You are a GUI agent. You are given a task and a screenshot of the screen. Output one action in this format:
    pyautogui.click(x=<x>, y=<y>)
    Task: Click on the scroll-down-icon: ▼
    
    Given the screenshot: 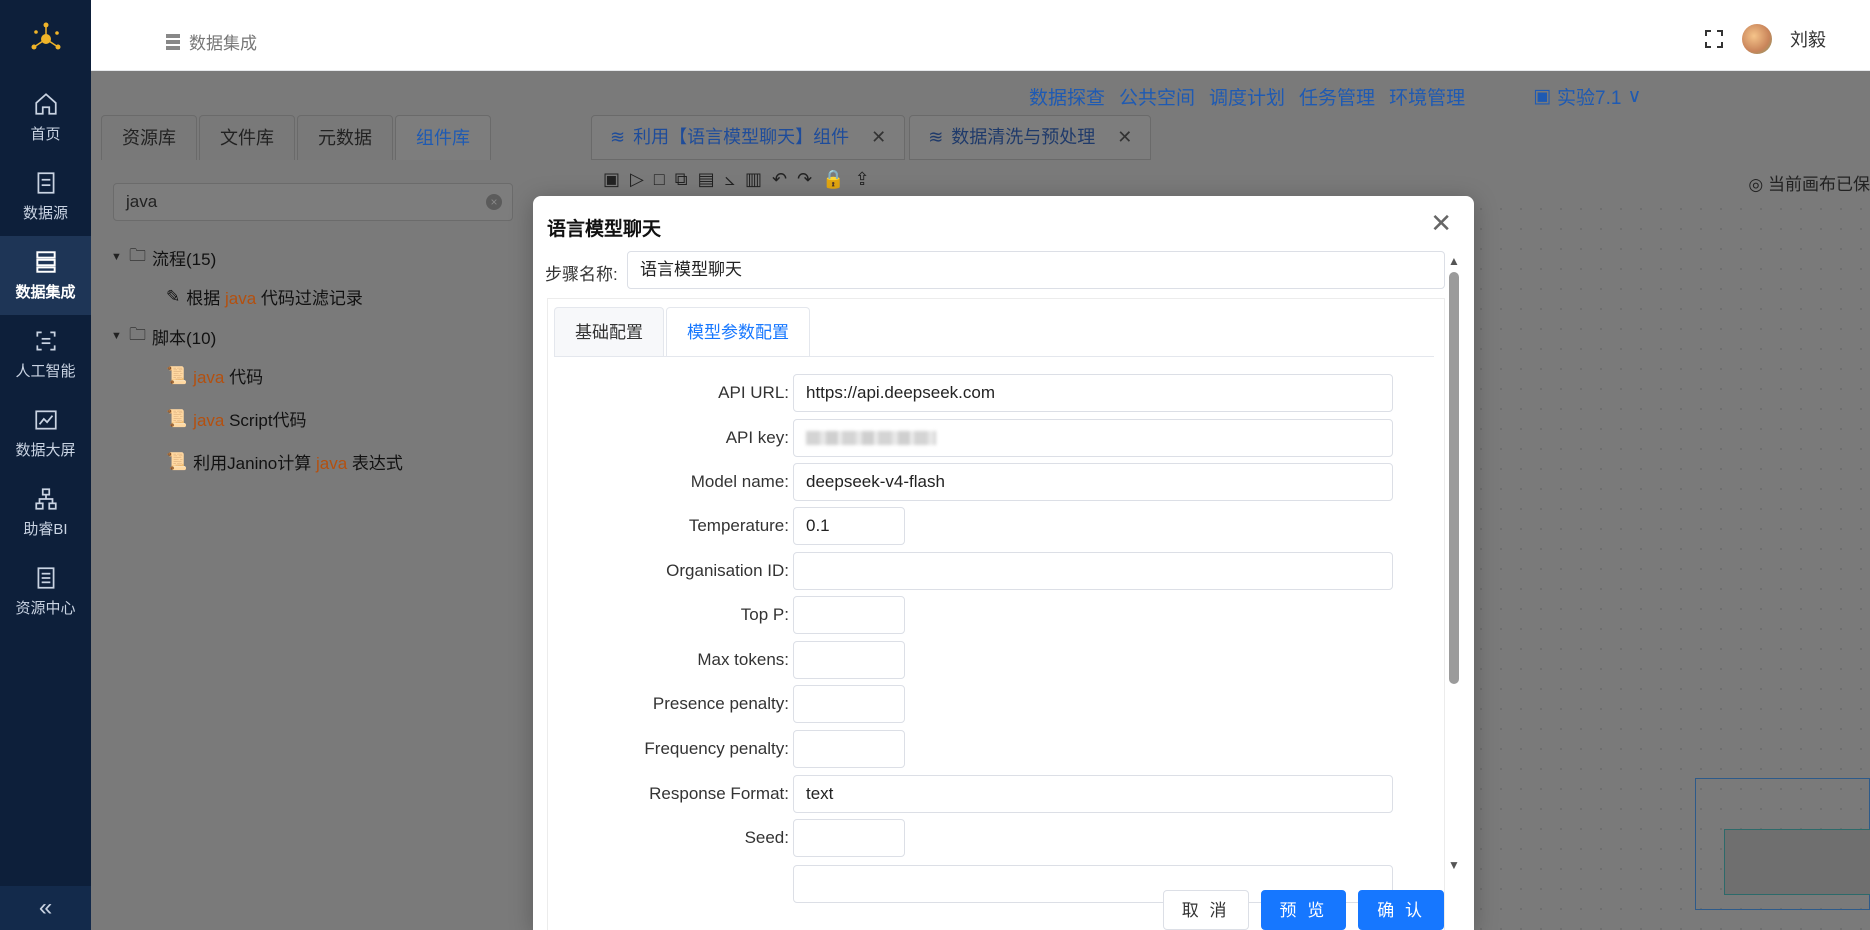 What is the action you would take?
    pyautogui.click(x=1454, y=865)
    